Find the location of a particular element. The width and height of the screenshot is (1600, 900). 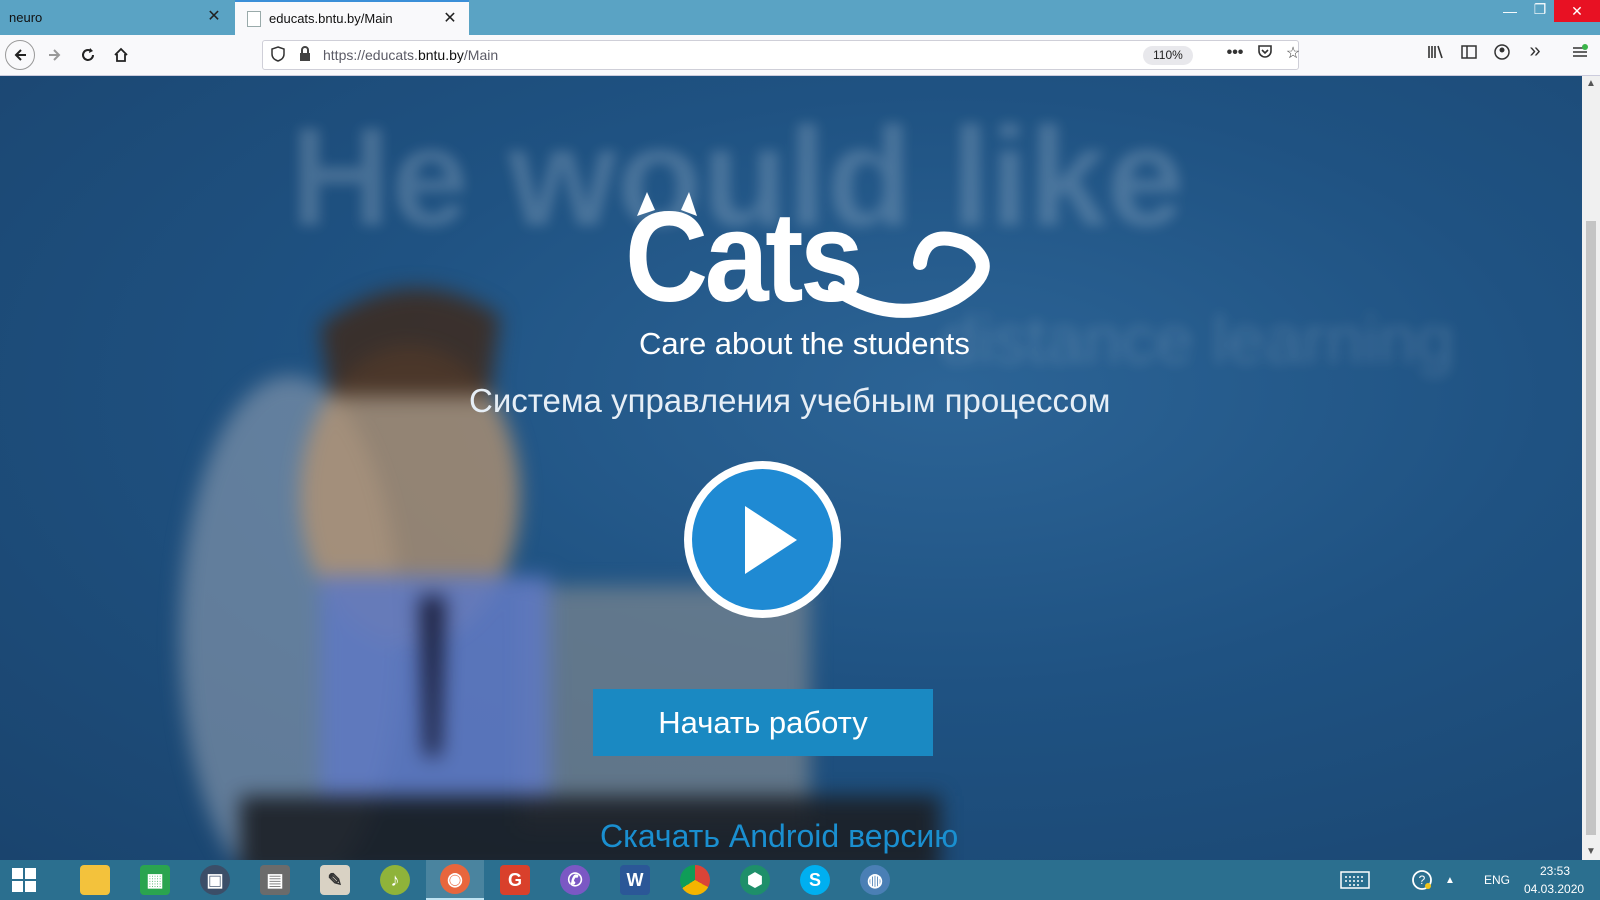

film-icon: ▣ is located at coordinates (215, 880).